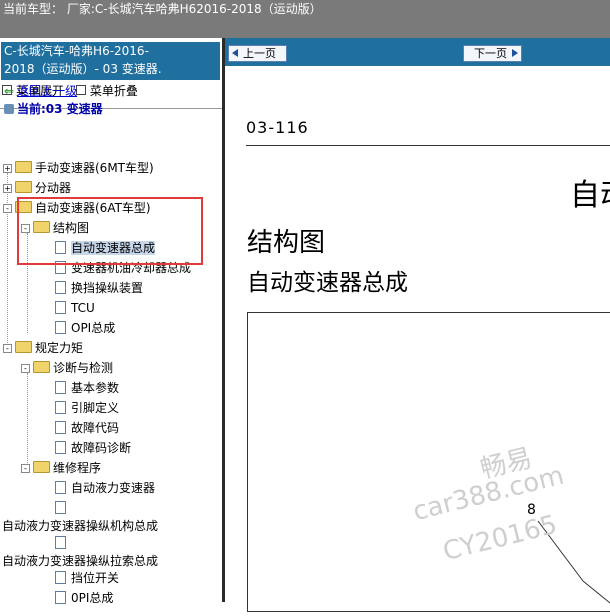 The width and height of the screenshot is (610, 616). I want to click on tree-item-basic-params: 基本参数, so click(87, 388).